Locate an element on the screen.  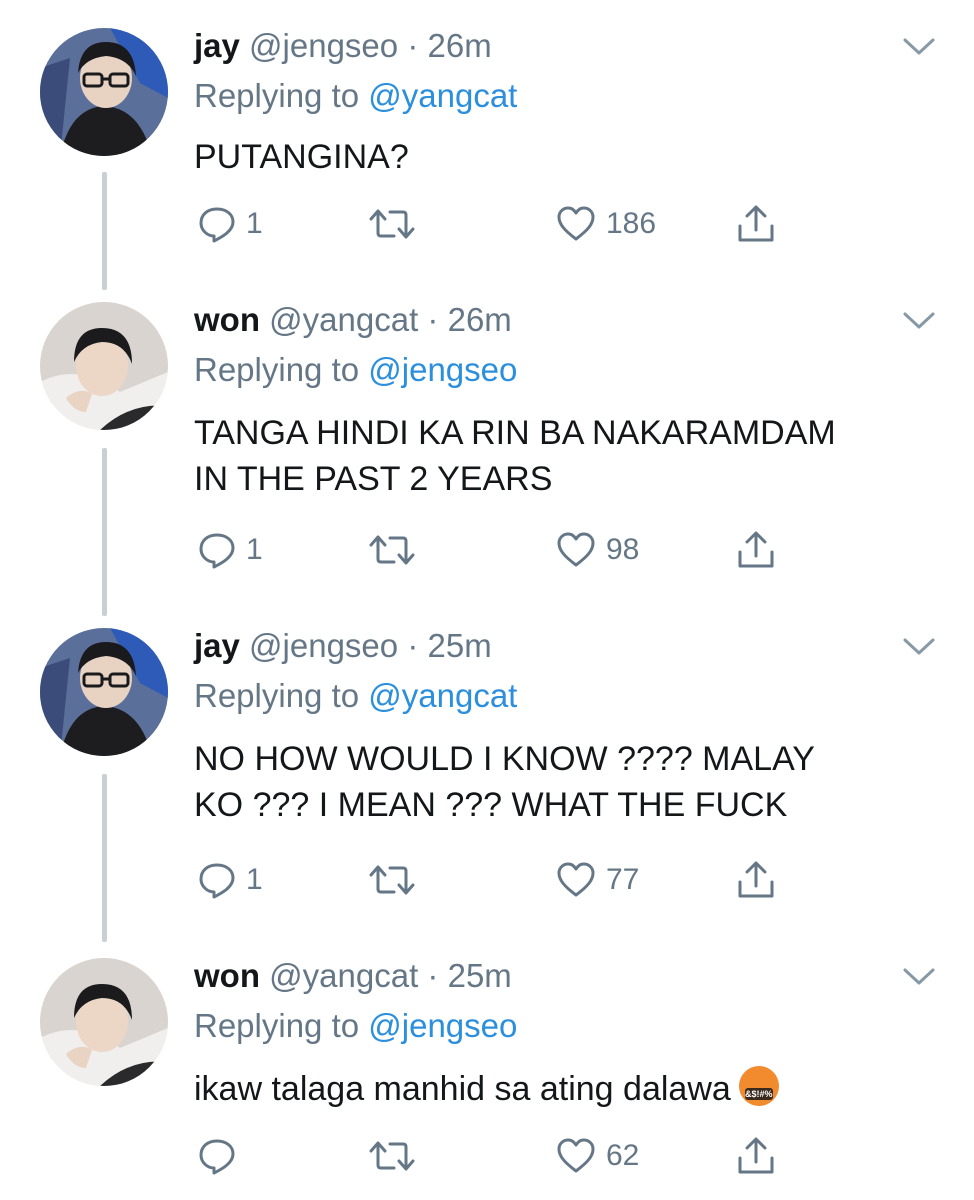
tweet-text-line: KO ??? I MEAN ??? WHAT THE FUCK is located at coordinates (491, 805).